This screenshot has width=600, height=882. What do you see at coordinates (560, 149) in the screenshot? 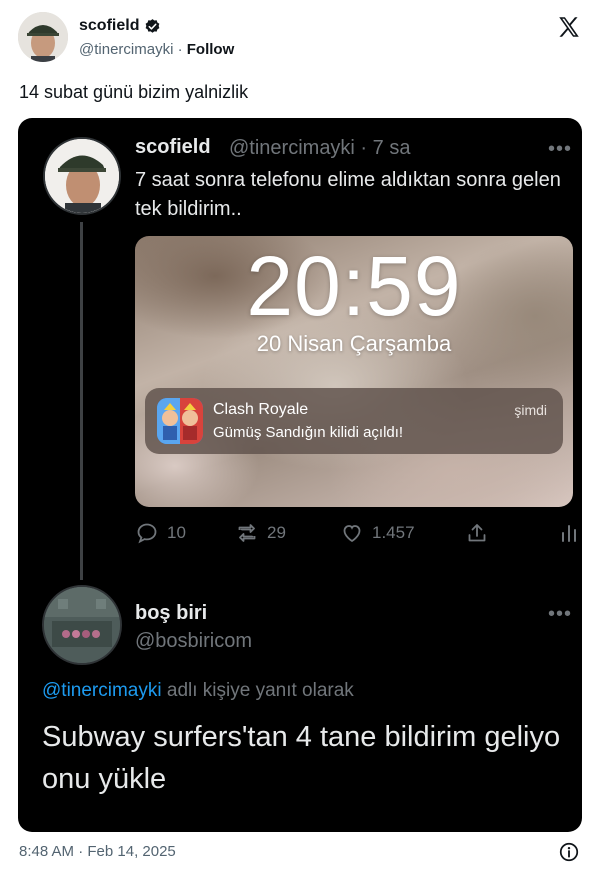
I see `more-options-icon: •••` at bounding box center [560, 149].